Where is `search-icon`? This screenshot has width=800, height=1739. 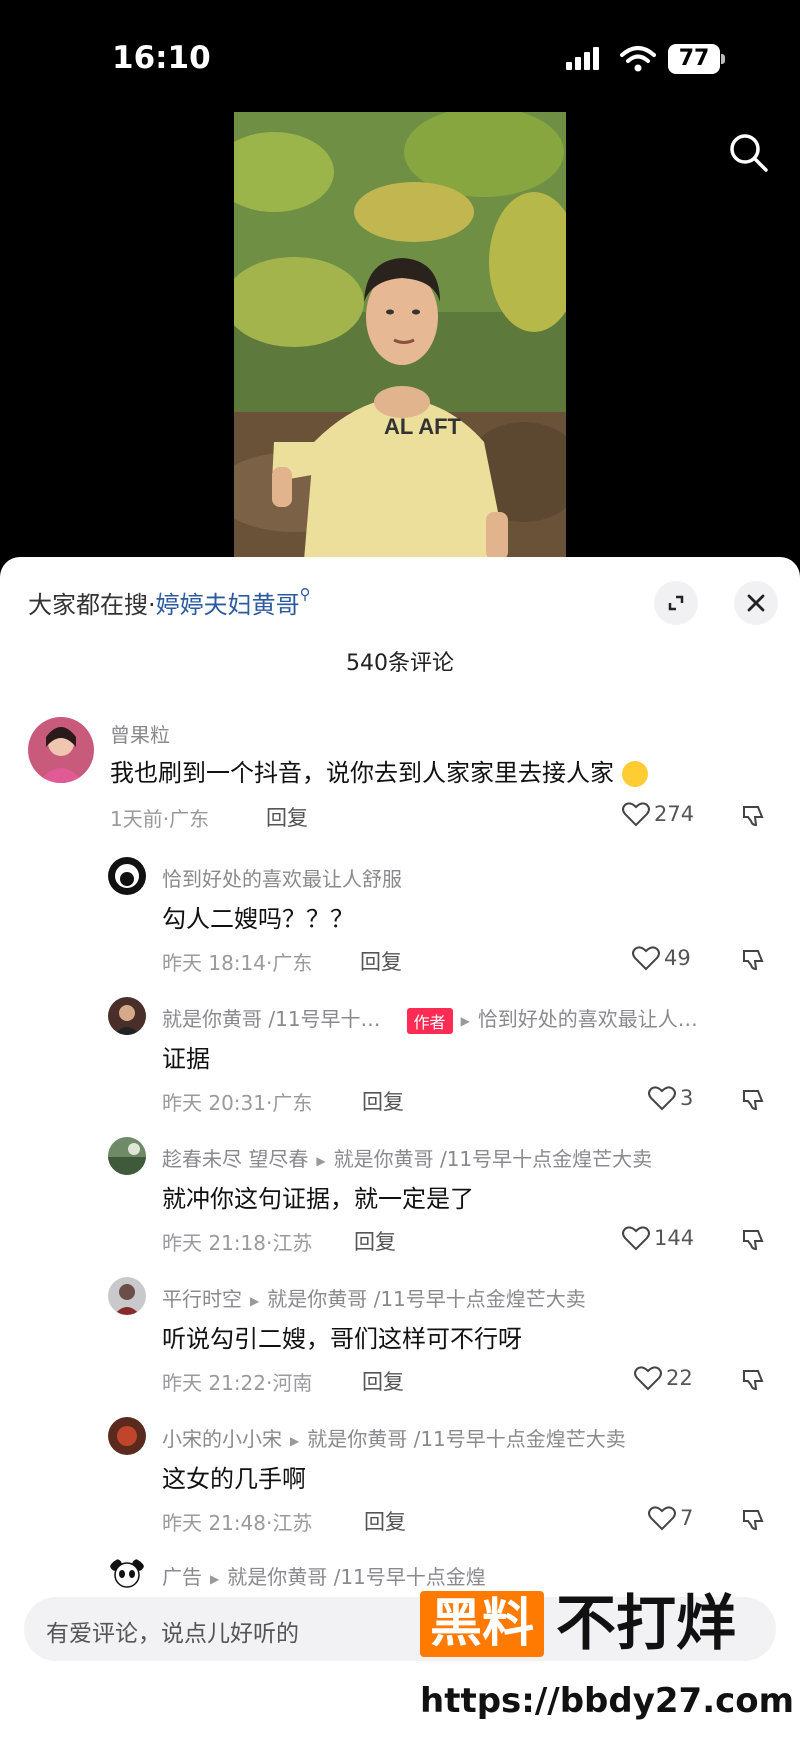 search-icon is located at coordinates (748, 152).